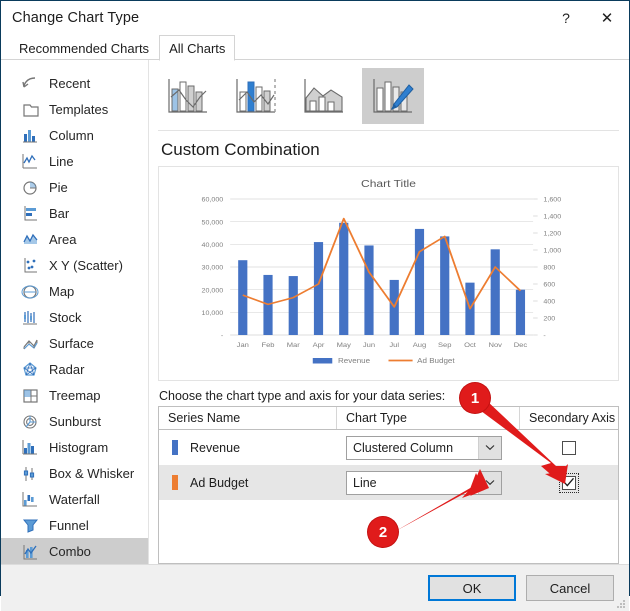  Describe the element at coordinates (213, 291) in the screenshot. I see `svg-text: 20,000` at that location.